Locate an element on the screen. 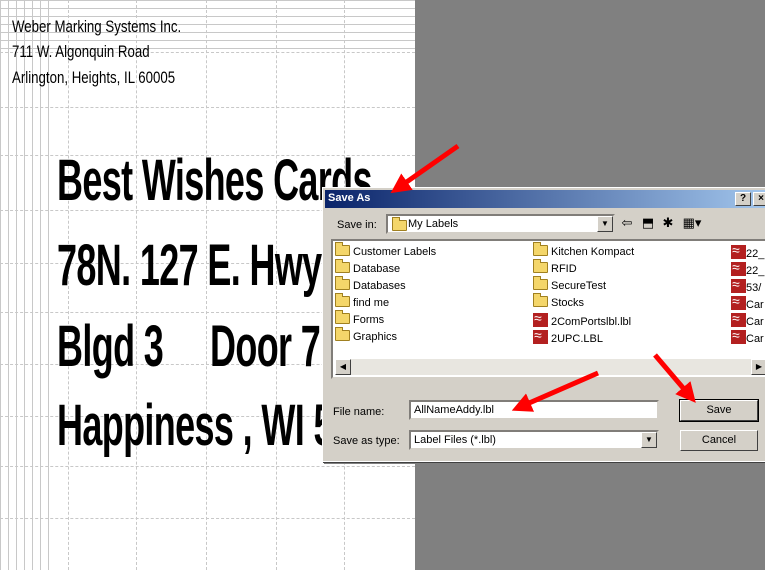  list-item: Database is located at coordinates (385, 269).